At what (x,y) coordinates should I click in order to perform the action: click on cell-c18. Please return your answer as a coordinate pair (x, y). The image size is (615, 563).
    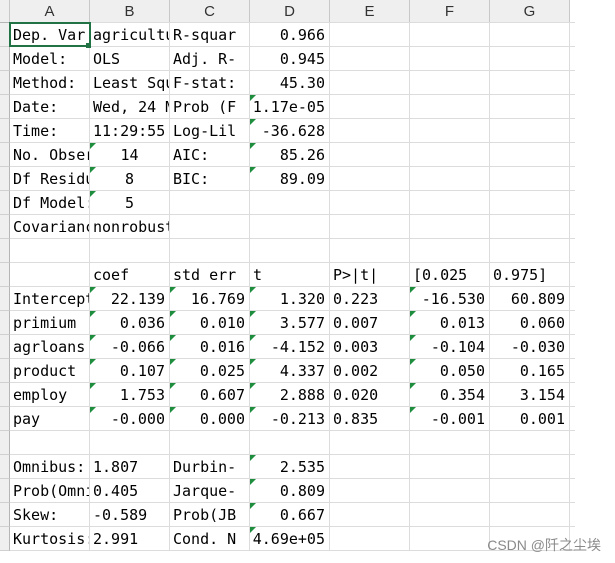
    Looking at the image, I should click on (209, 443).